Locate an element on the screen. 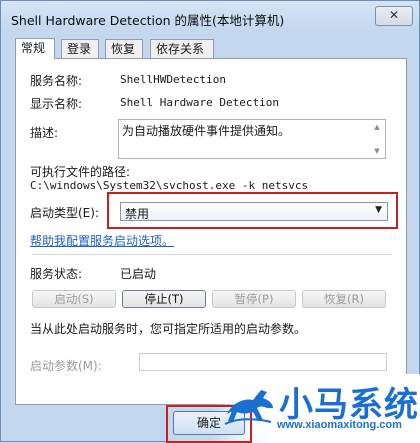 This screenshot has height=443, width=420. startup-type-label: 启动类型(E): is located at coordinates (64, 213).